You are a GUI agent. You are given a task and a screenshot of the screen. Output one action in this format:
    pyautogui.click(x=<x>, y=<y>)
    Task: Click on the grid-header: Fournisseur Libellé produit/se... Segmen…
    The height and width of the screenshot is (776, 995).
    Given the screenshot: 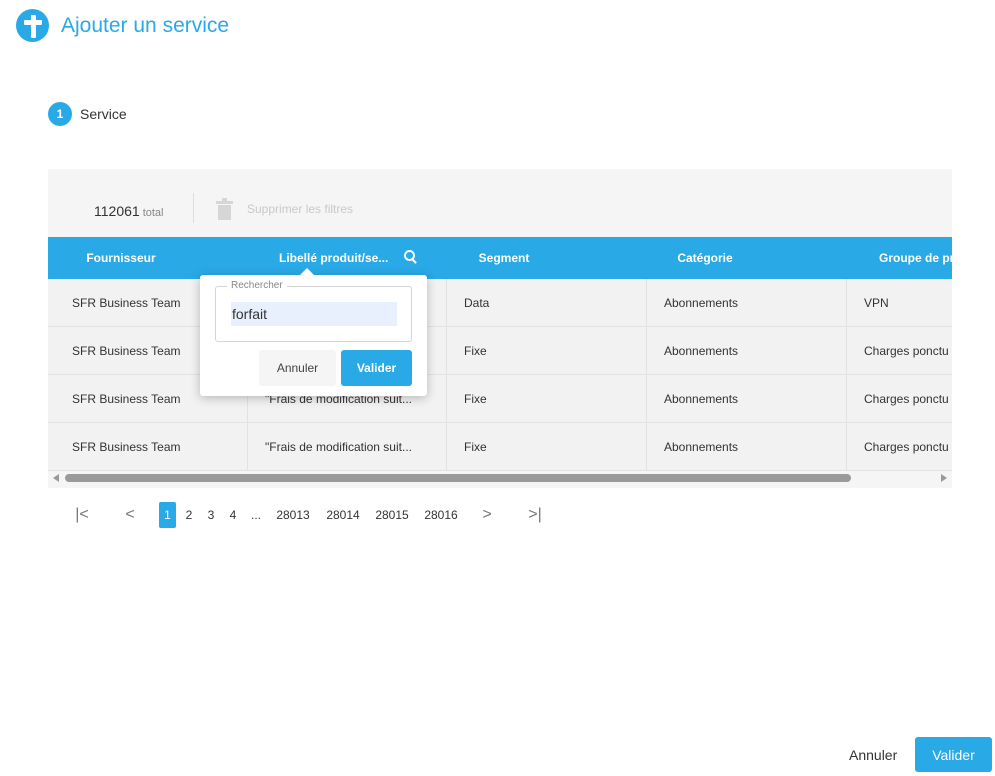 What is the action you would take?
    pyautogui.click(x=500, y=258)
    